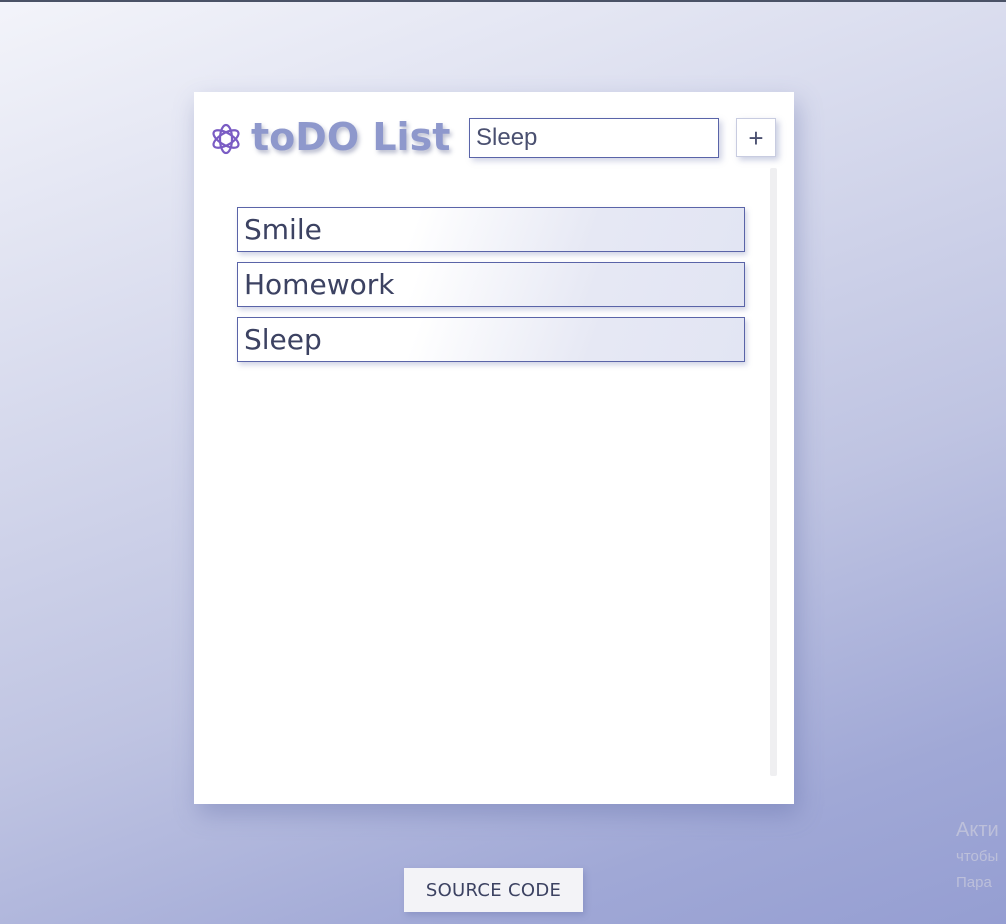 The height and width of the screenshot is (924, 1006). Describe the element at coordinates (503, 1) in the screenshot. I see `window-top-border` at that location.